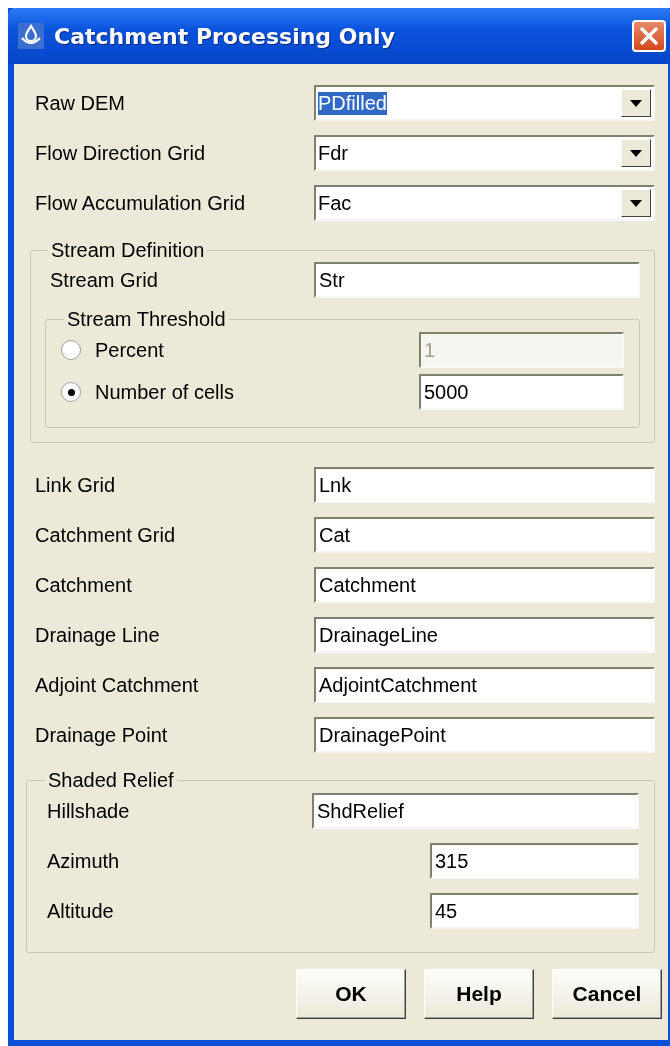 The image size is (670, 1046). I want to click on field-label: Flow Direction Grid, so click(120, 153).